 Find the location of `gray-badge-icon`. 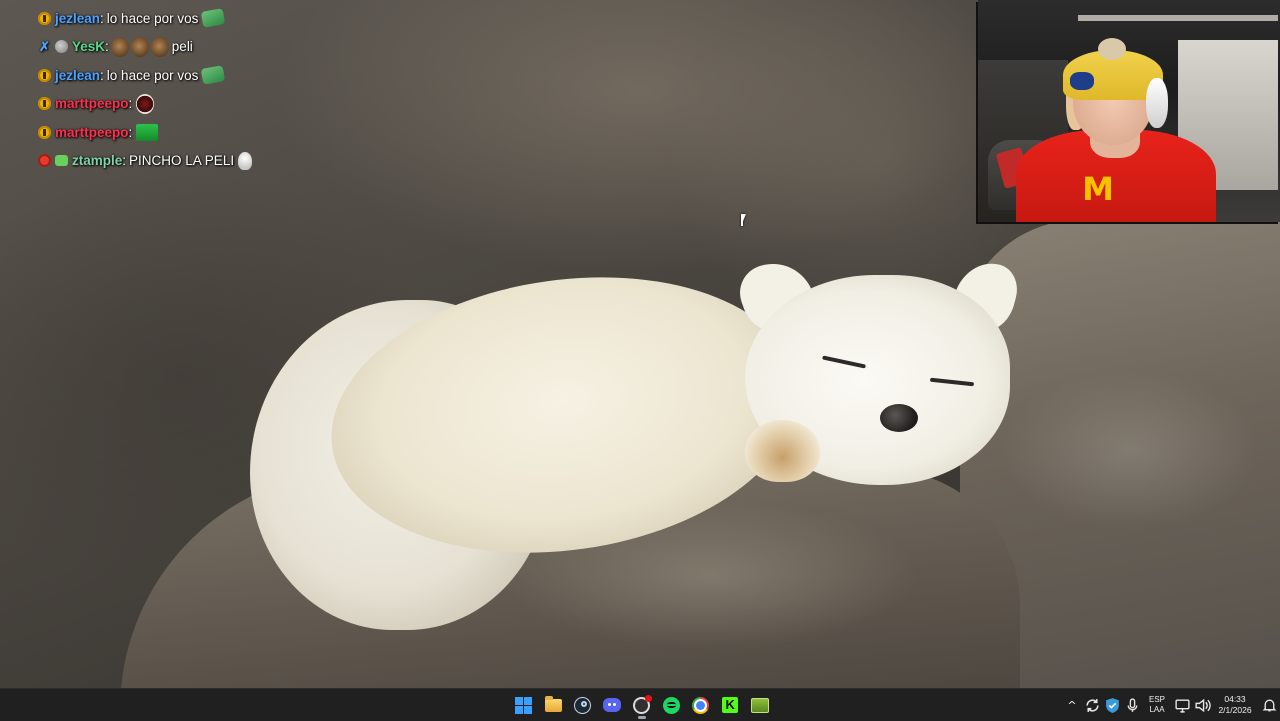

gray-badge-icon is located at coordinates (61, 47).